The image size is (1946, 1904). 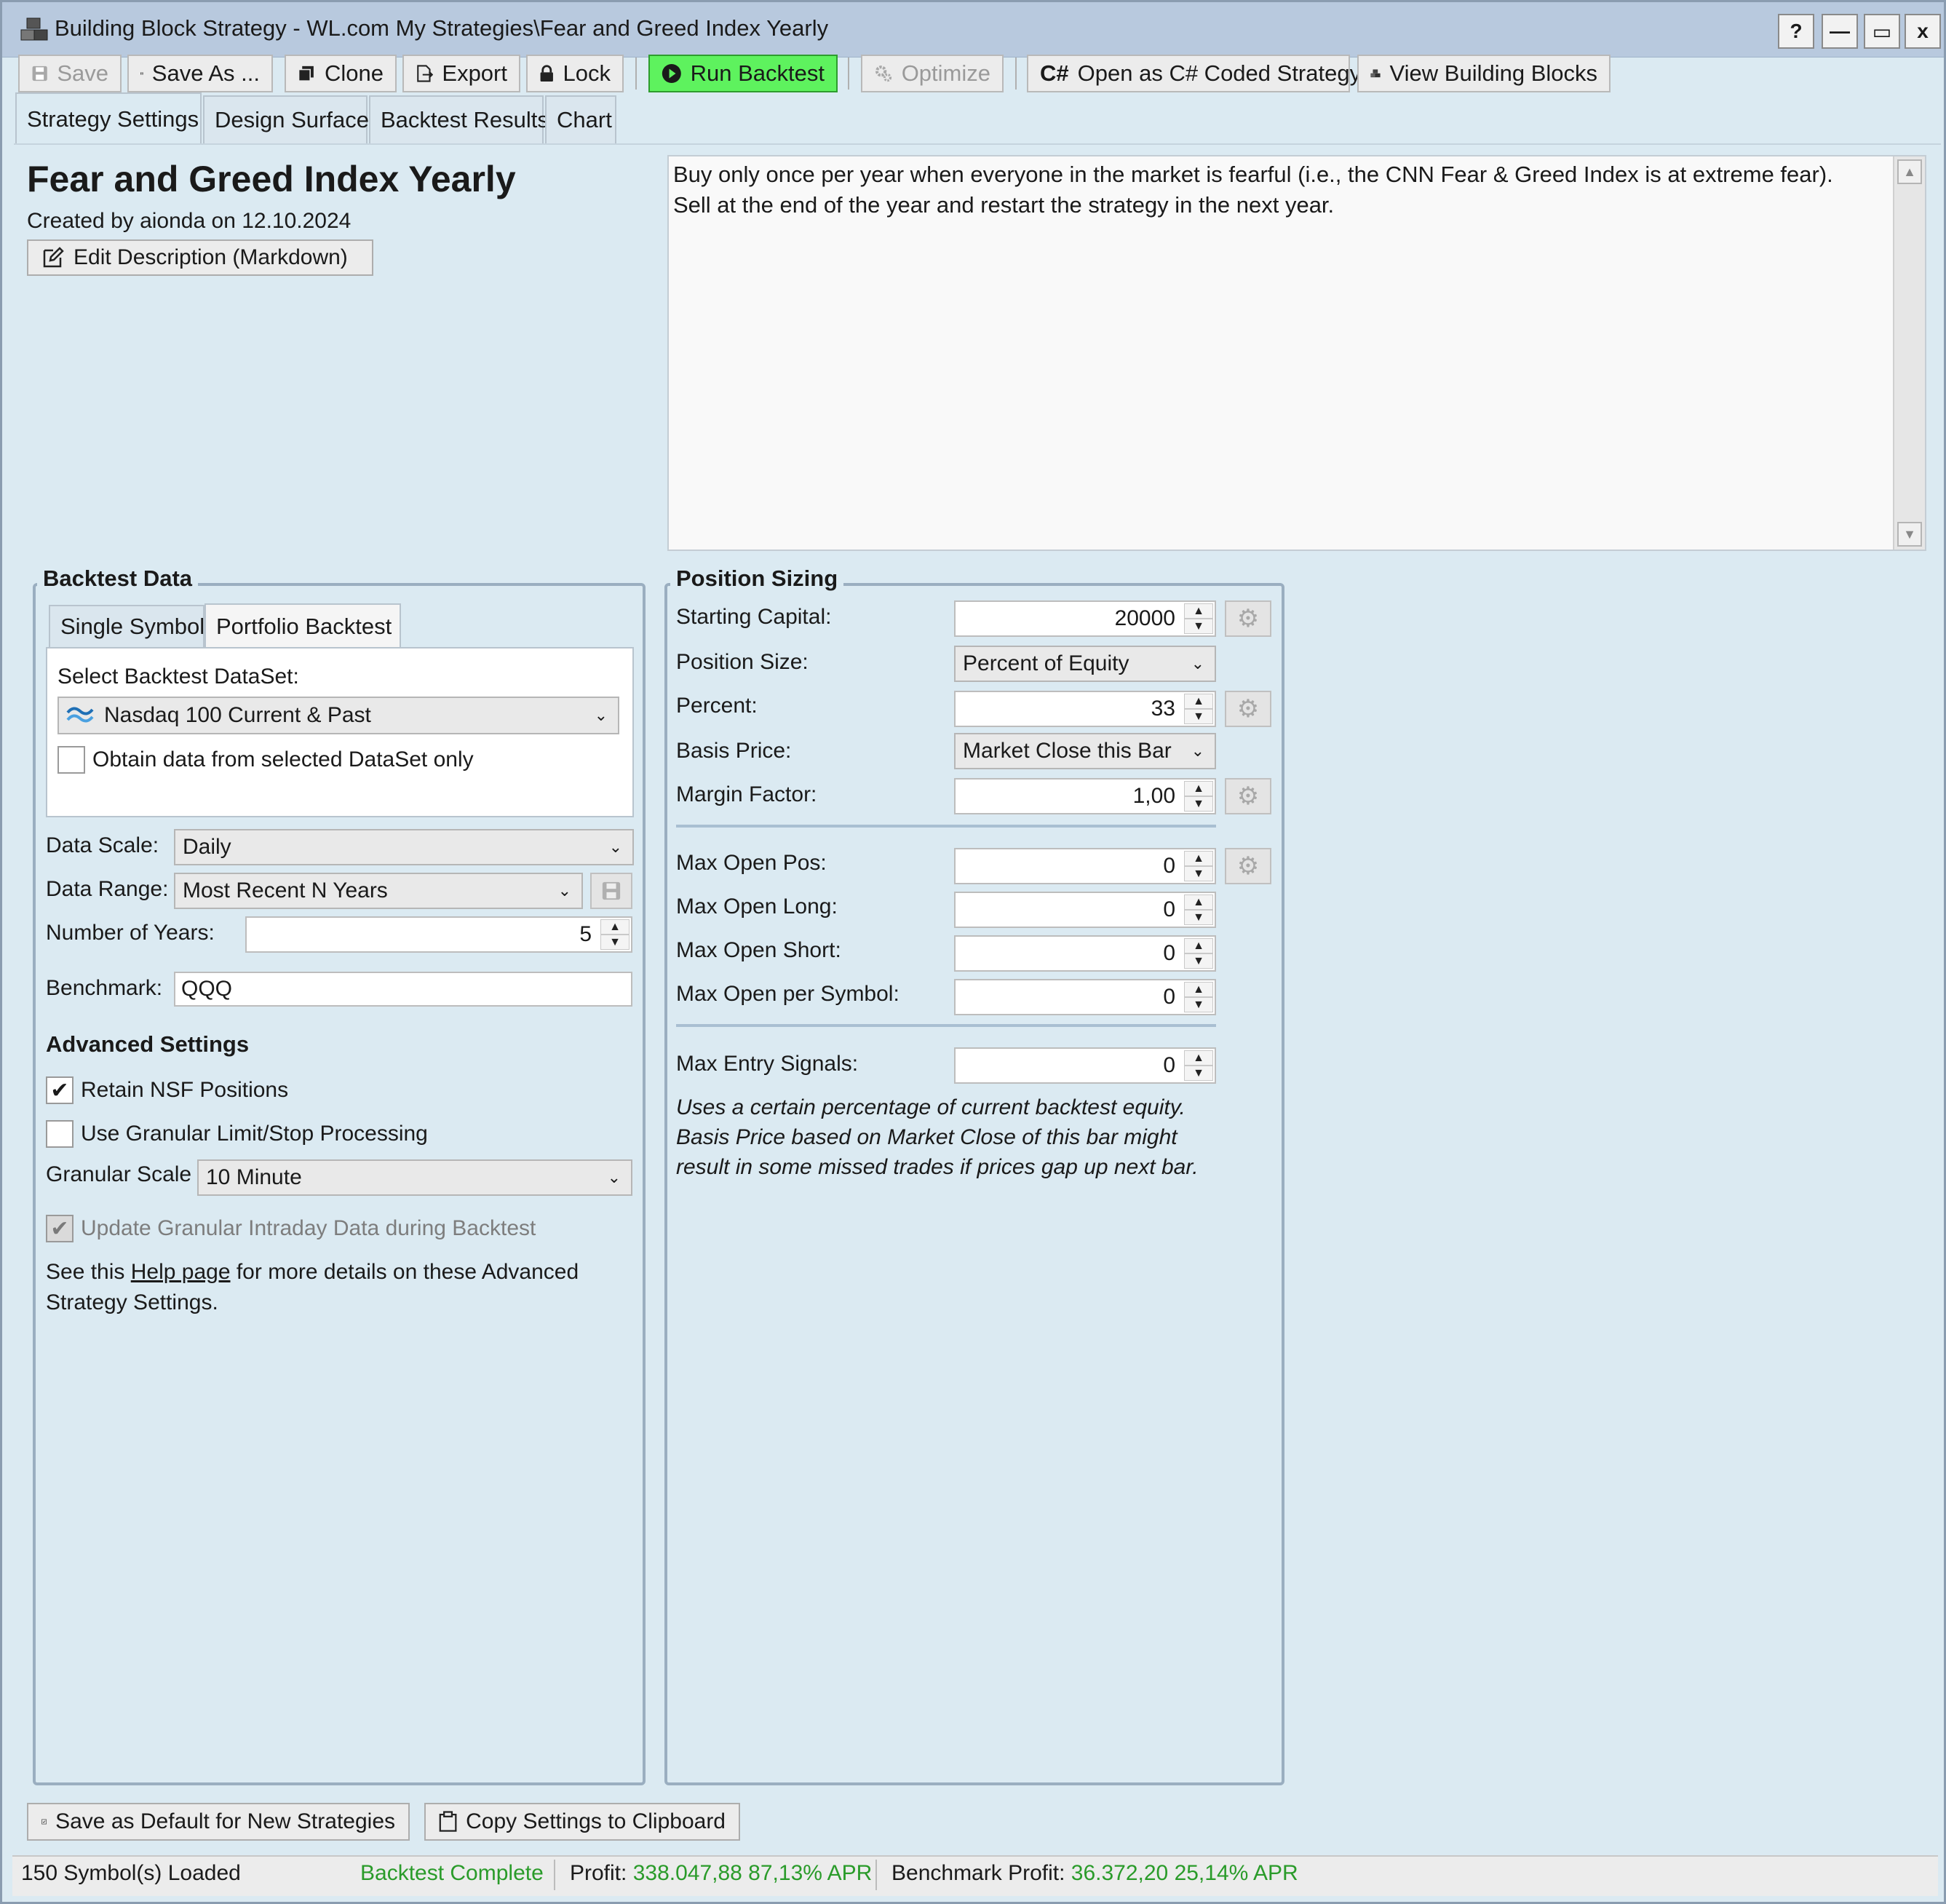 What do you see at coordinates (218, 1822) in the screenshot?
I see `save-as-default-button: Save as Default for New Strategies` at bounding box center [218, 1822].